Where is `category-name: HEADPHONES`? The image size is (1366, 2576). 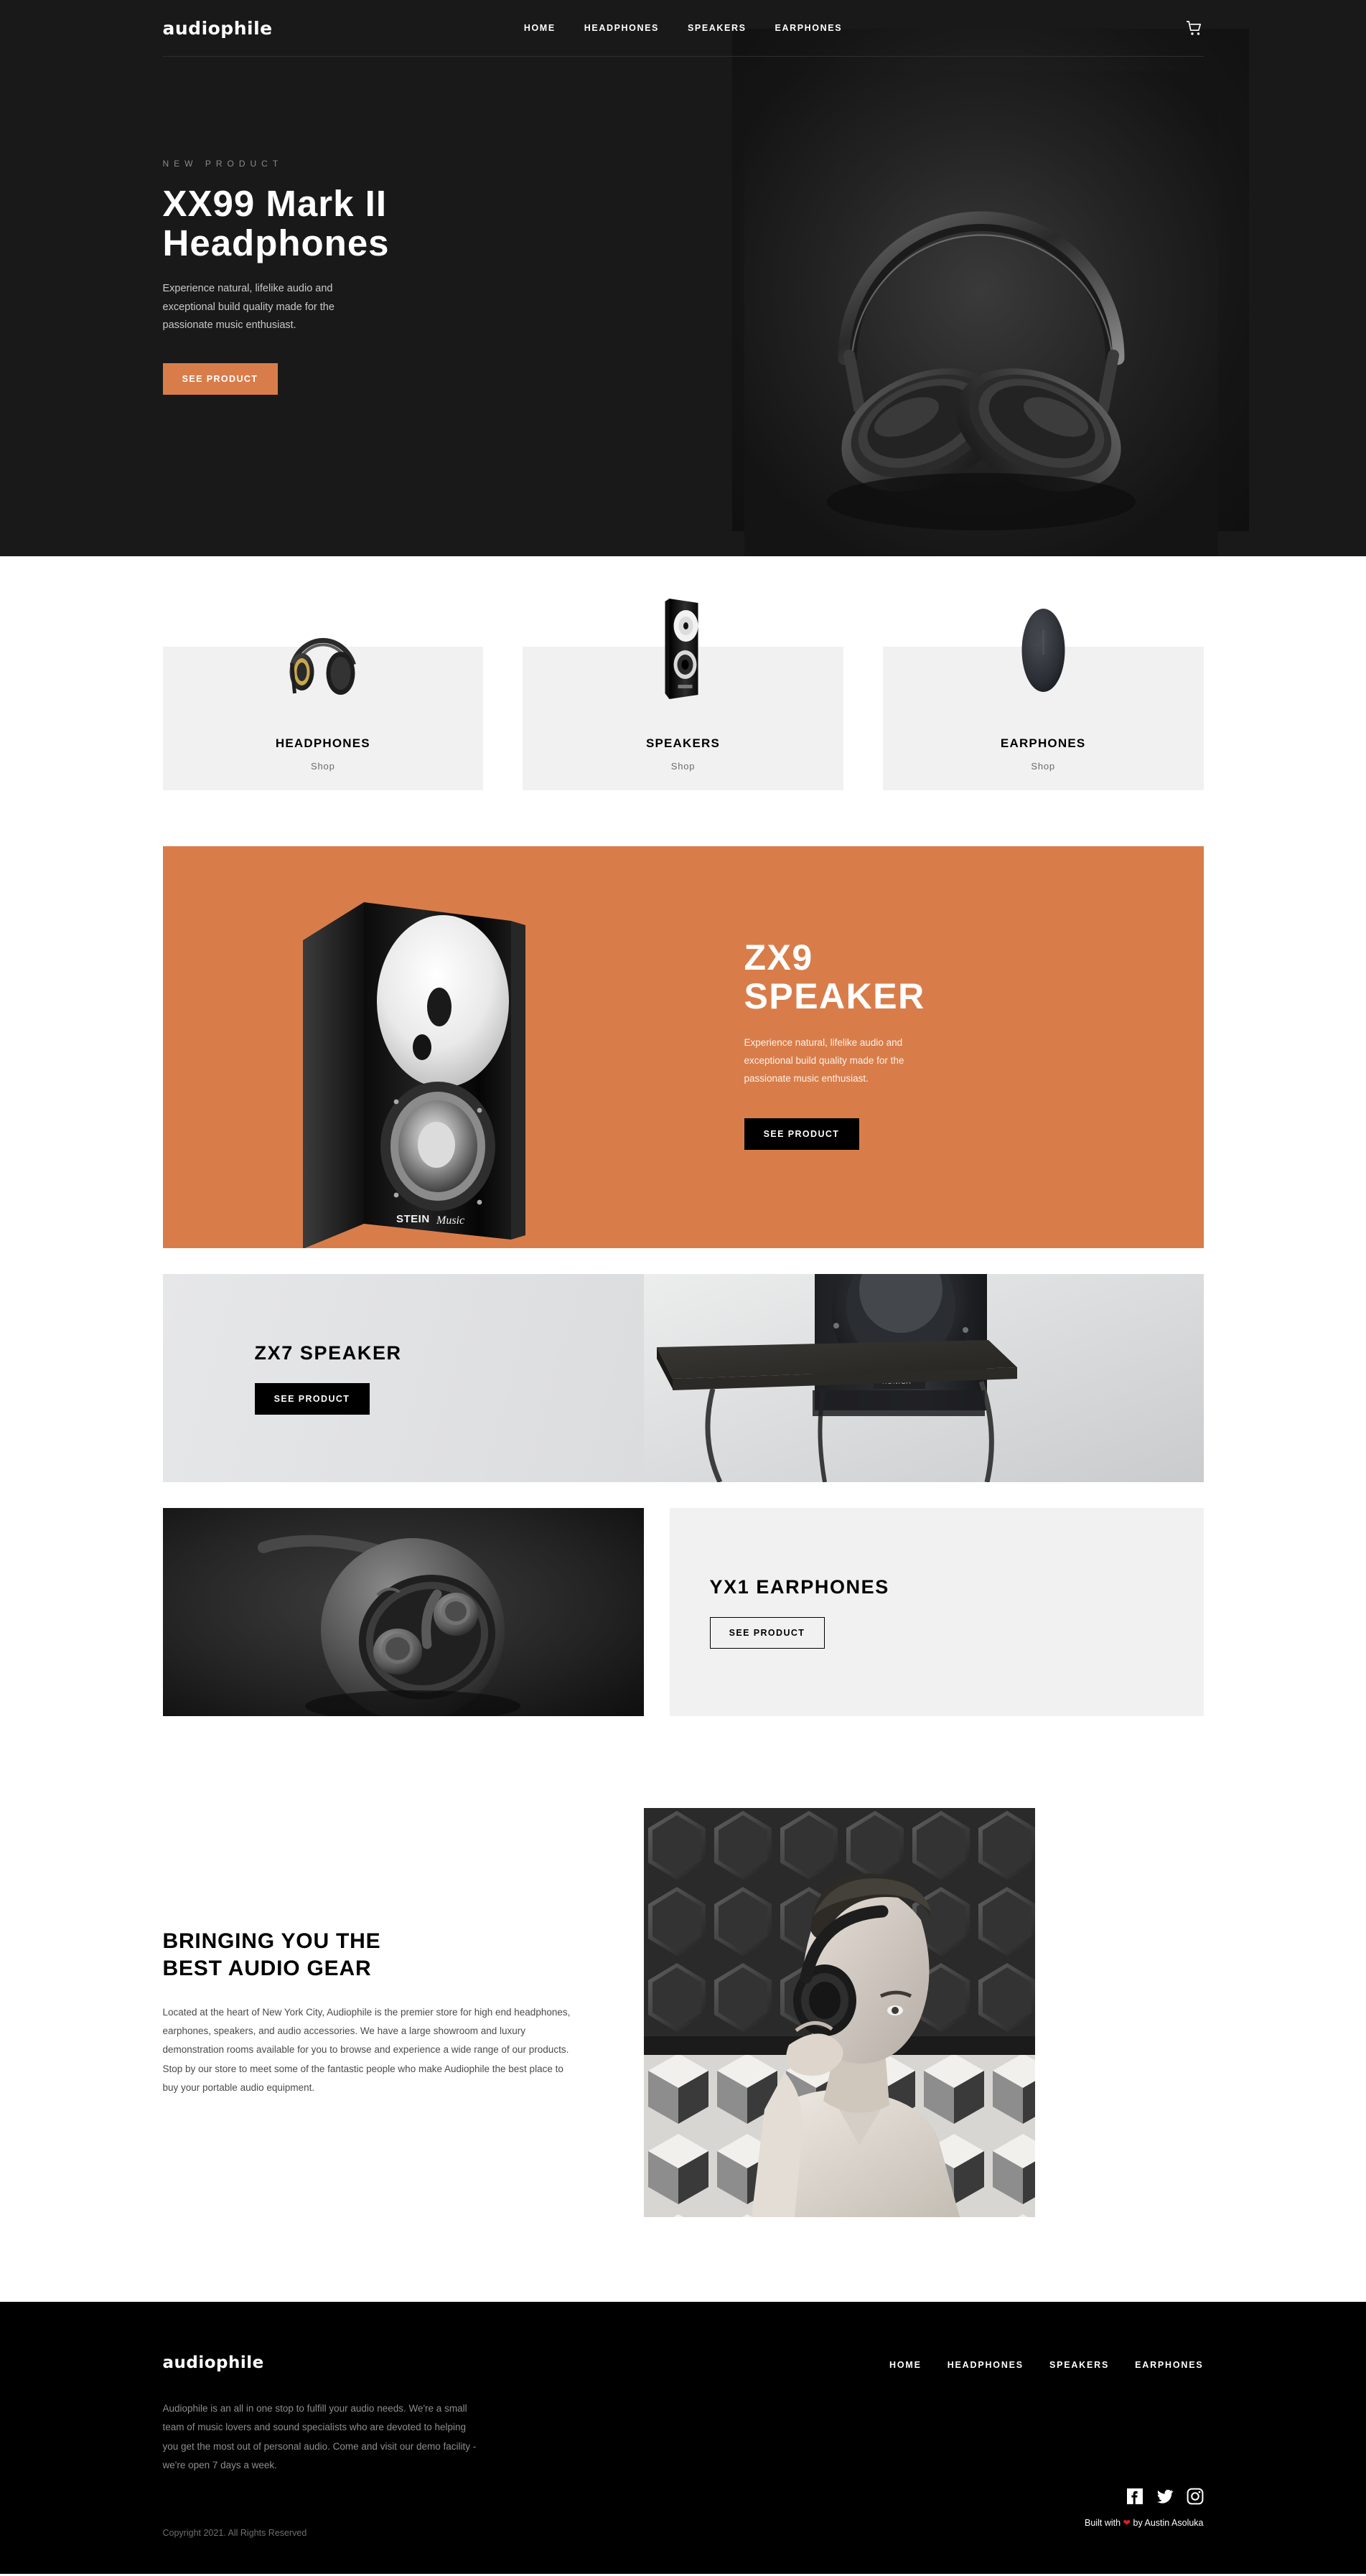
category-name: HEADPHONES is located at coordinates (322, 743).